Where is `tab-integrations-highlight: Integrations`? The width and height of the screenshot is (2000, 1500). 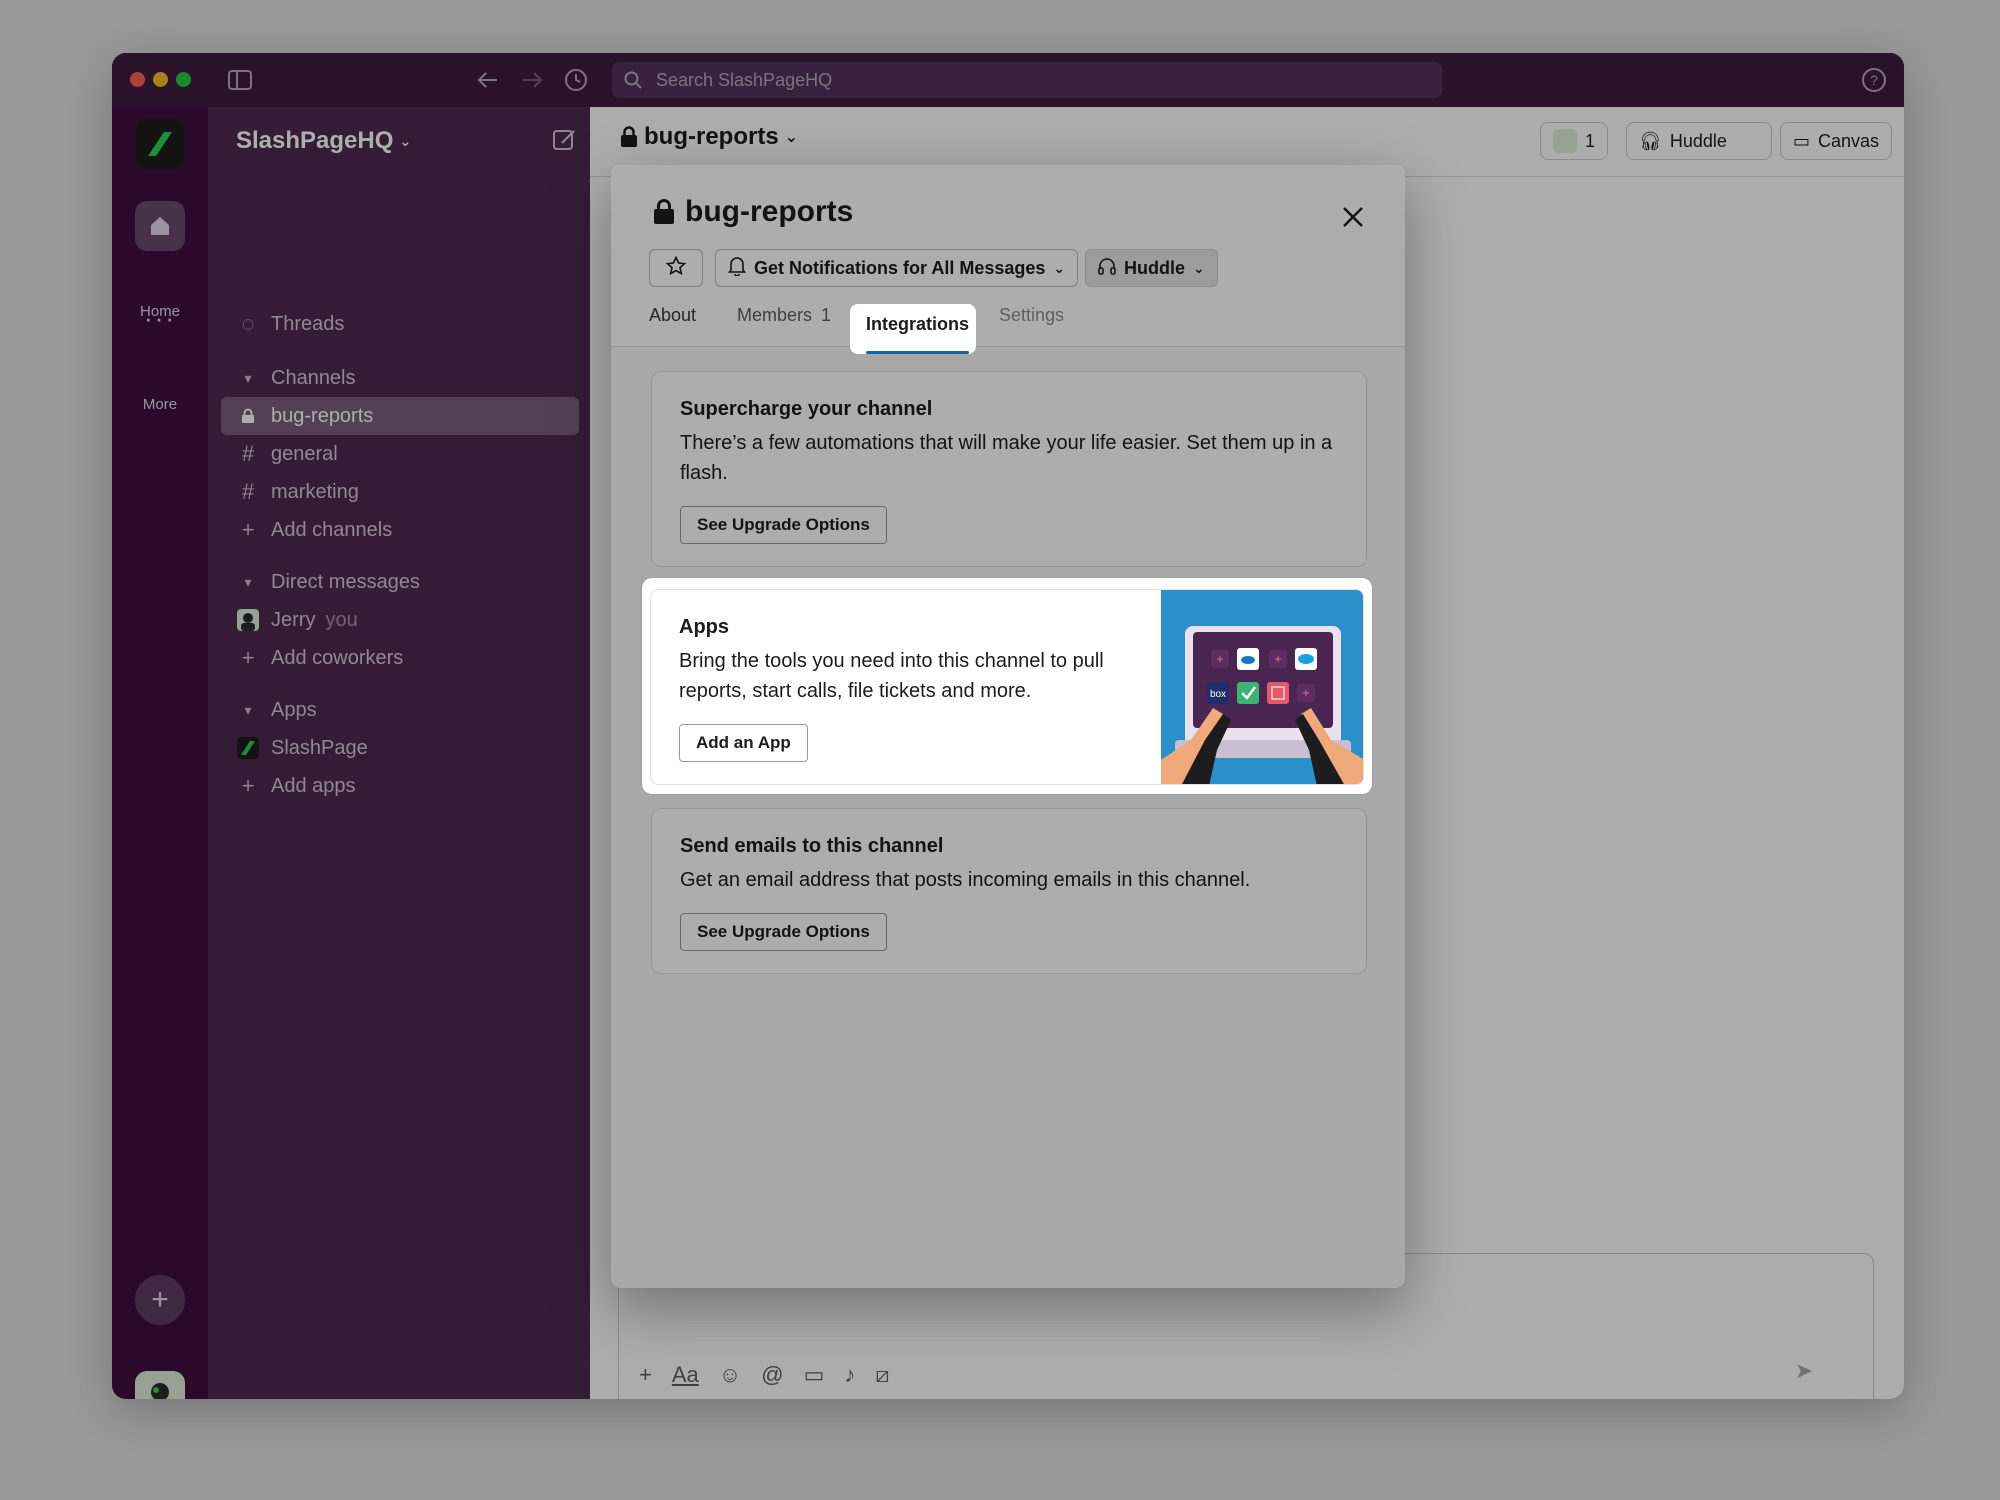 tab-integrations-highlight: Integrations is located at coordinates (913, 329).